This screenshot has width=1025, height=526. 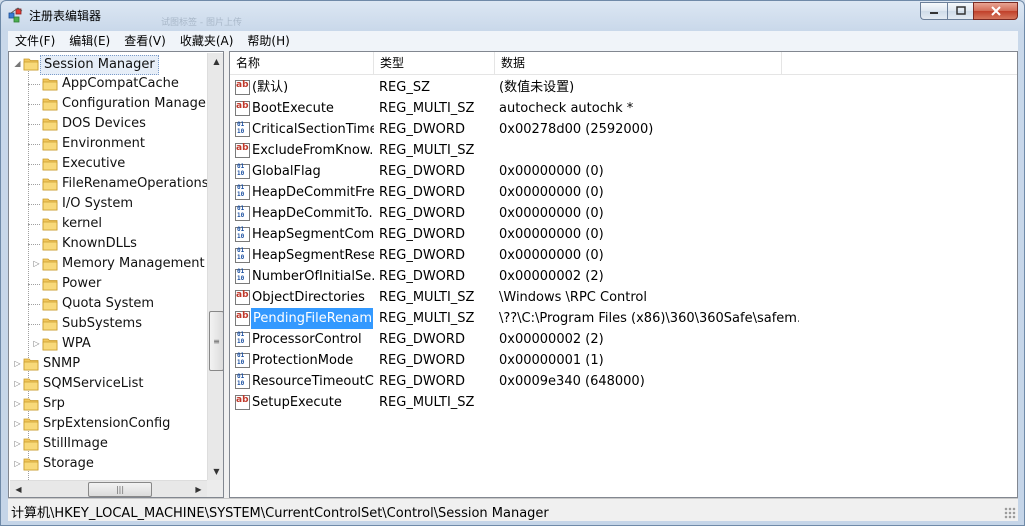 What do you see at coordinates (137, 103) in the screenshot?
I see `tree-item-label: Configuration Manager` at bounding box center [137, 103].